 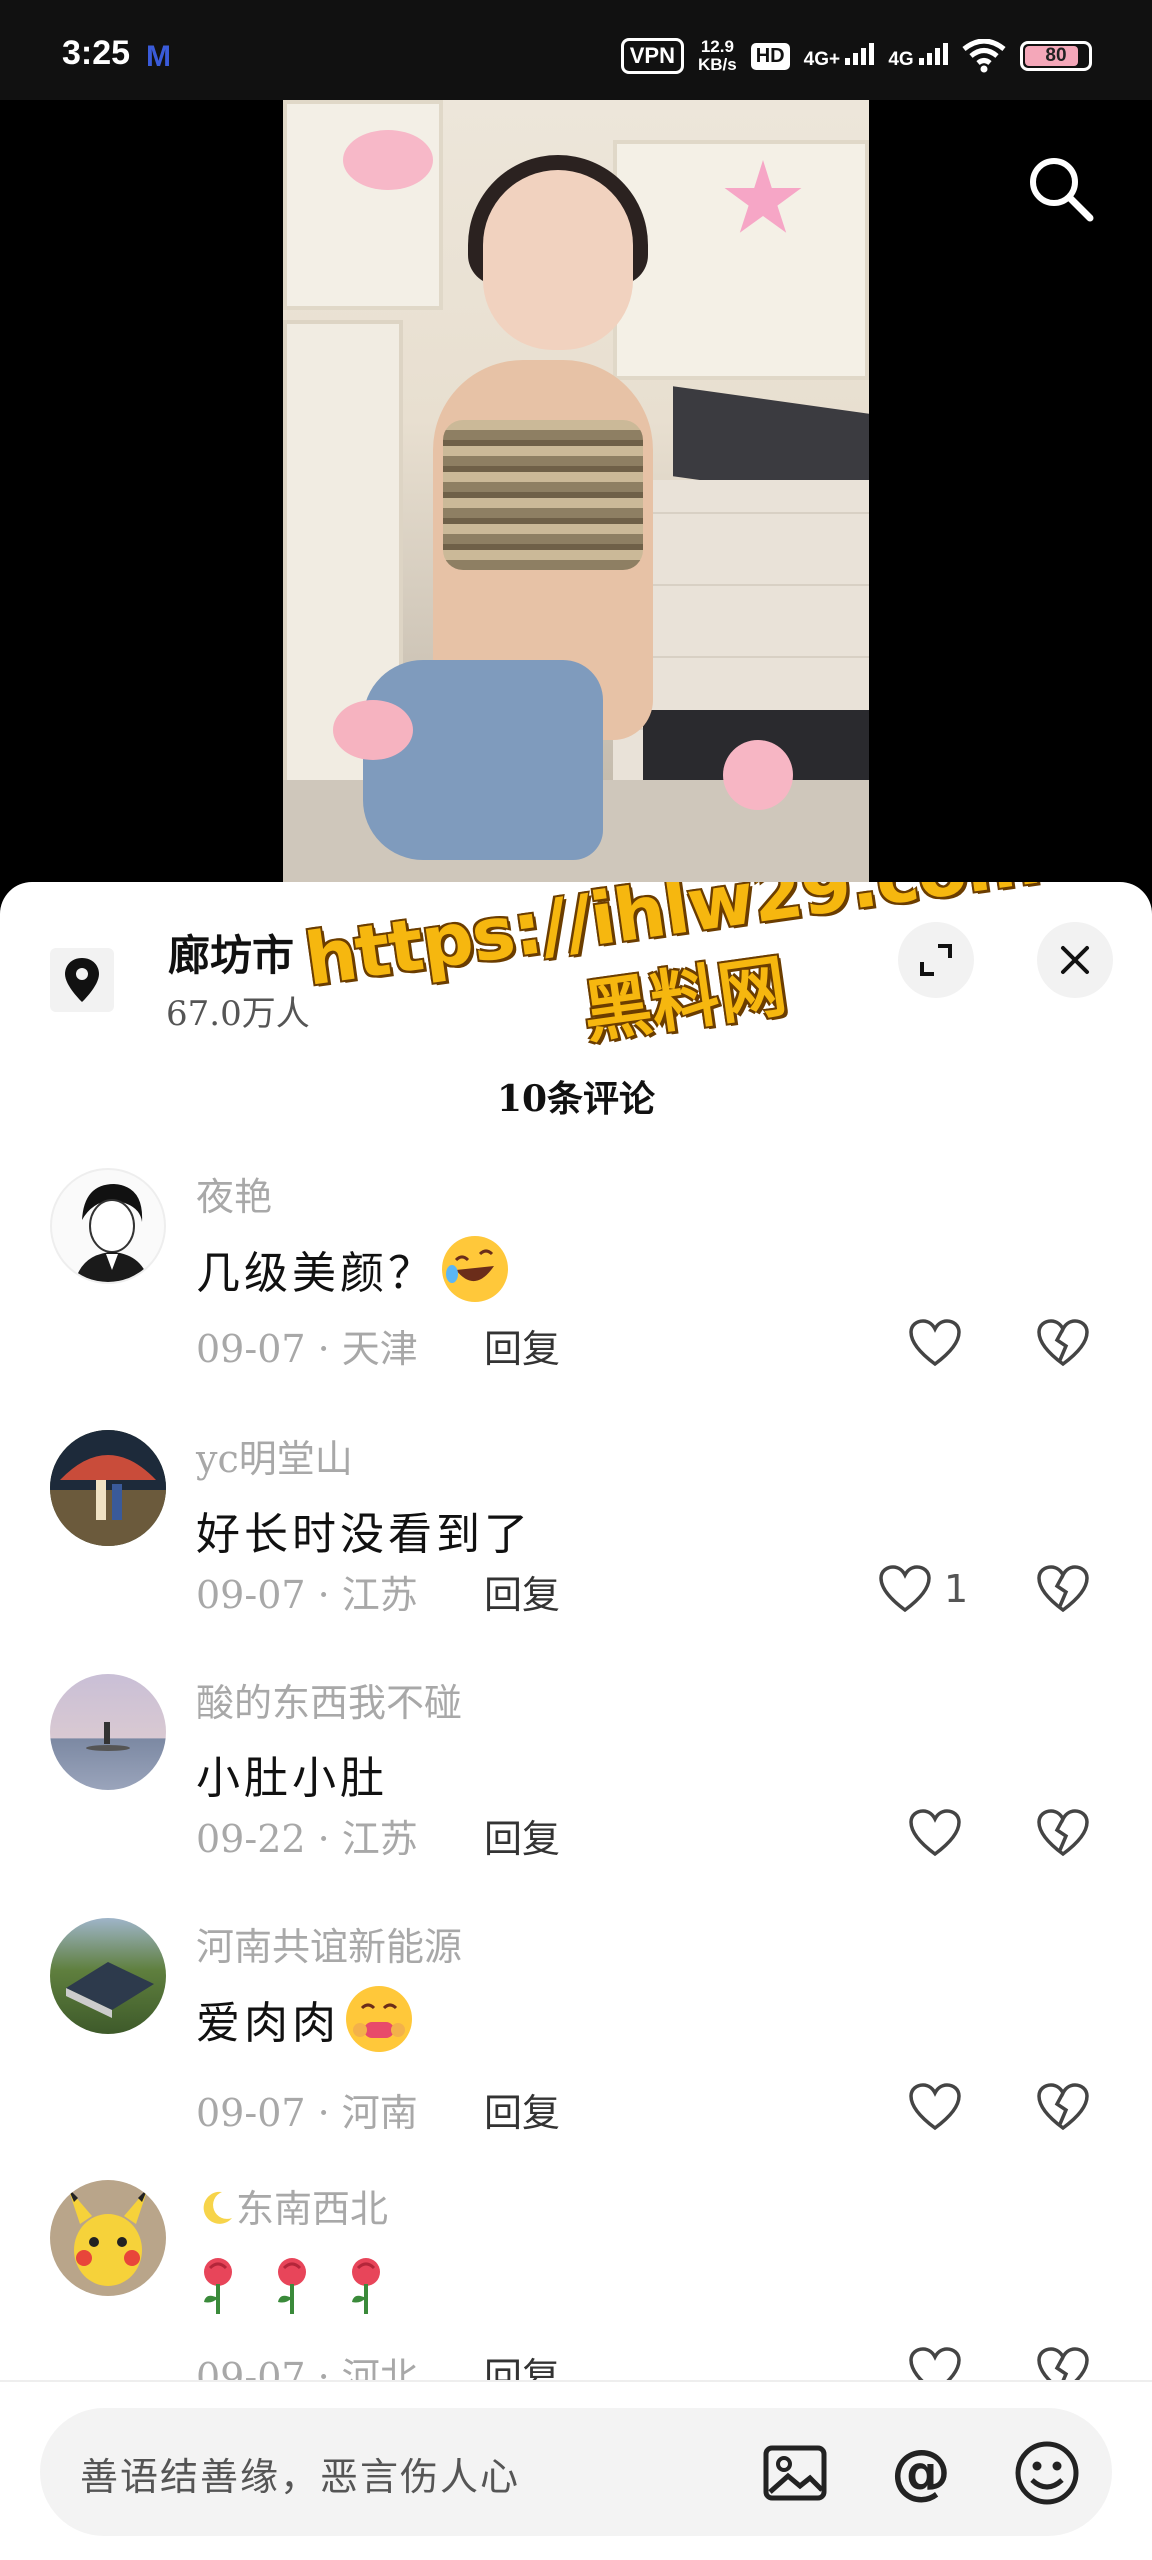 I want to click on comment-meta: 09-07 · 天津, so click(x=307, y=1349).